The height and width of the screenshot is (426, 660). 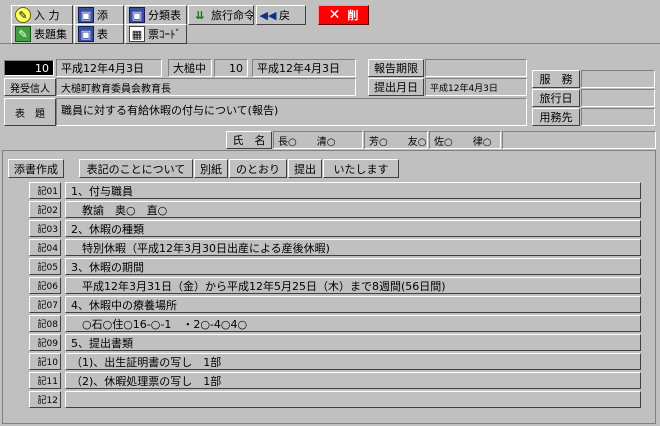 I want to click on travel-date-label: 旅行日, so click(x=556, y=98).